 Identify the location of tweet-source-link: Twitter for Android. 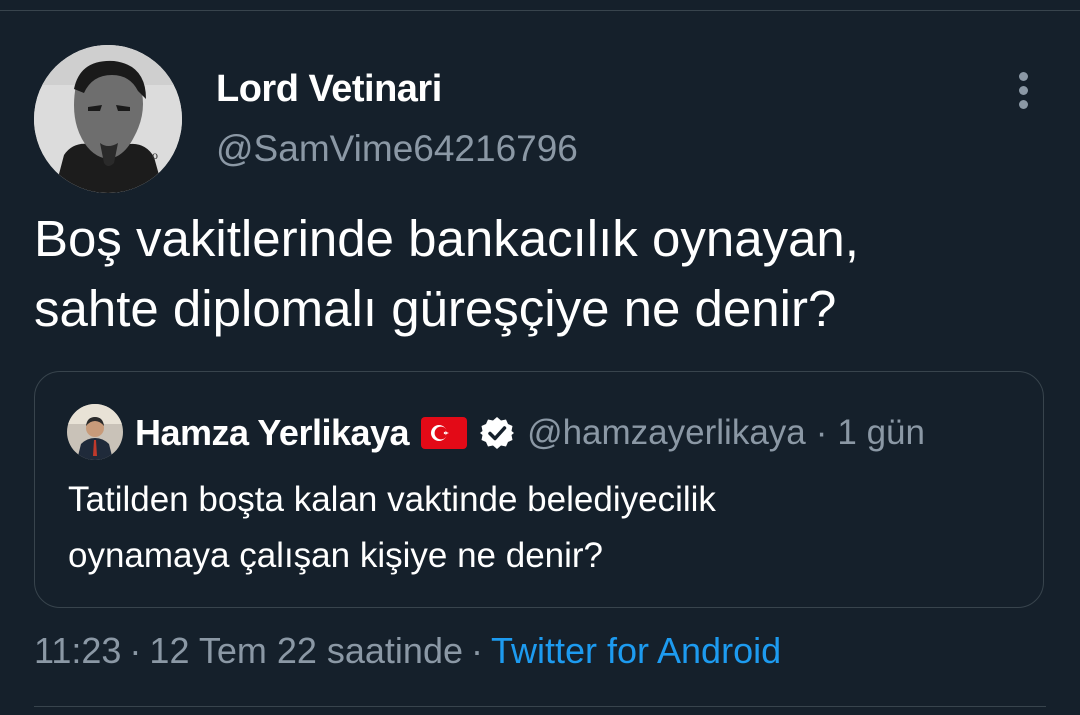
(636, 650).